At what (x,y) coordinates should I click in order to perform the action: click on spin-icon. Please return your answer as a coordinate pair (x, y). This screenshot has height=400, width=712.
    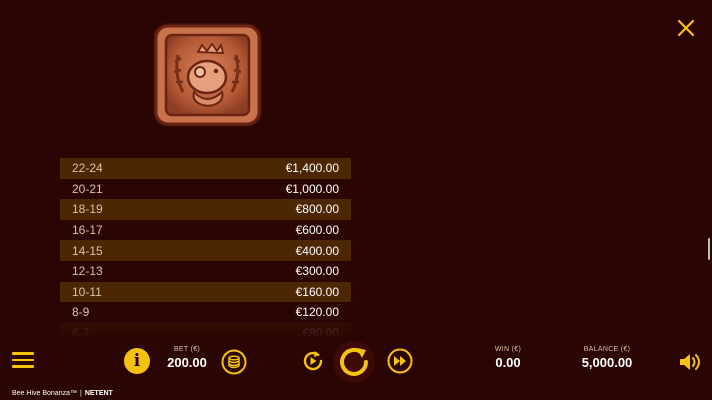
    Looking at the image, I should click on (354, 362).